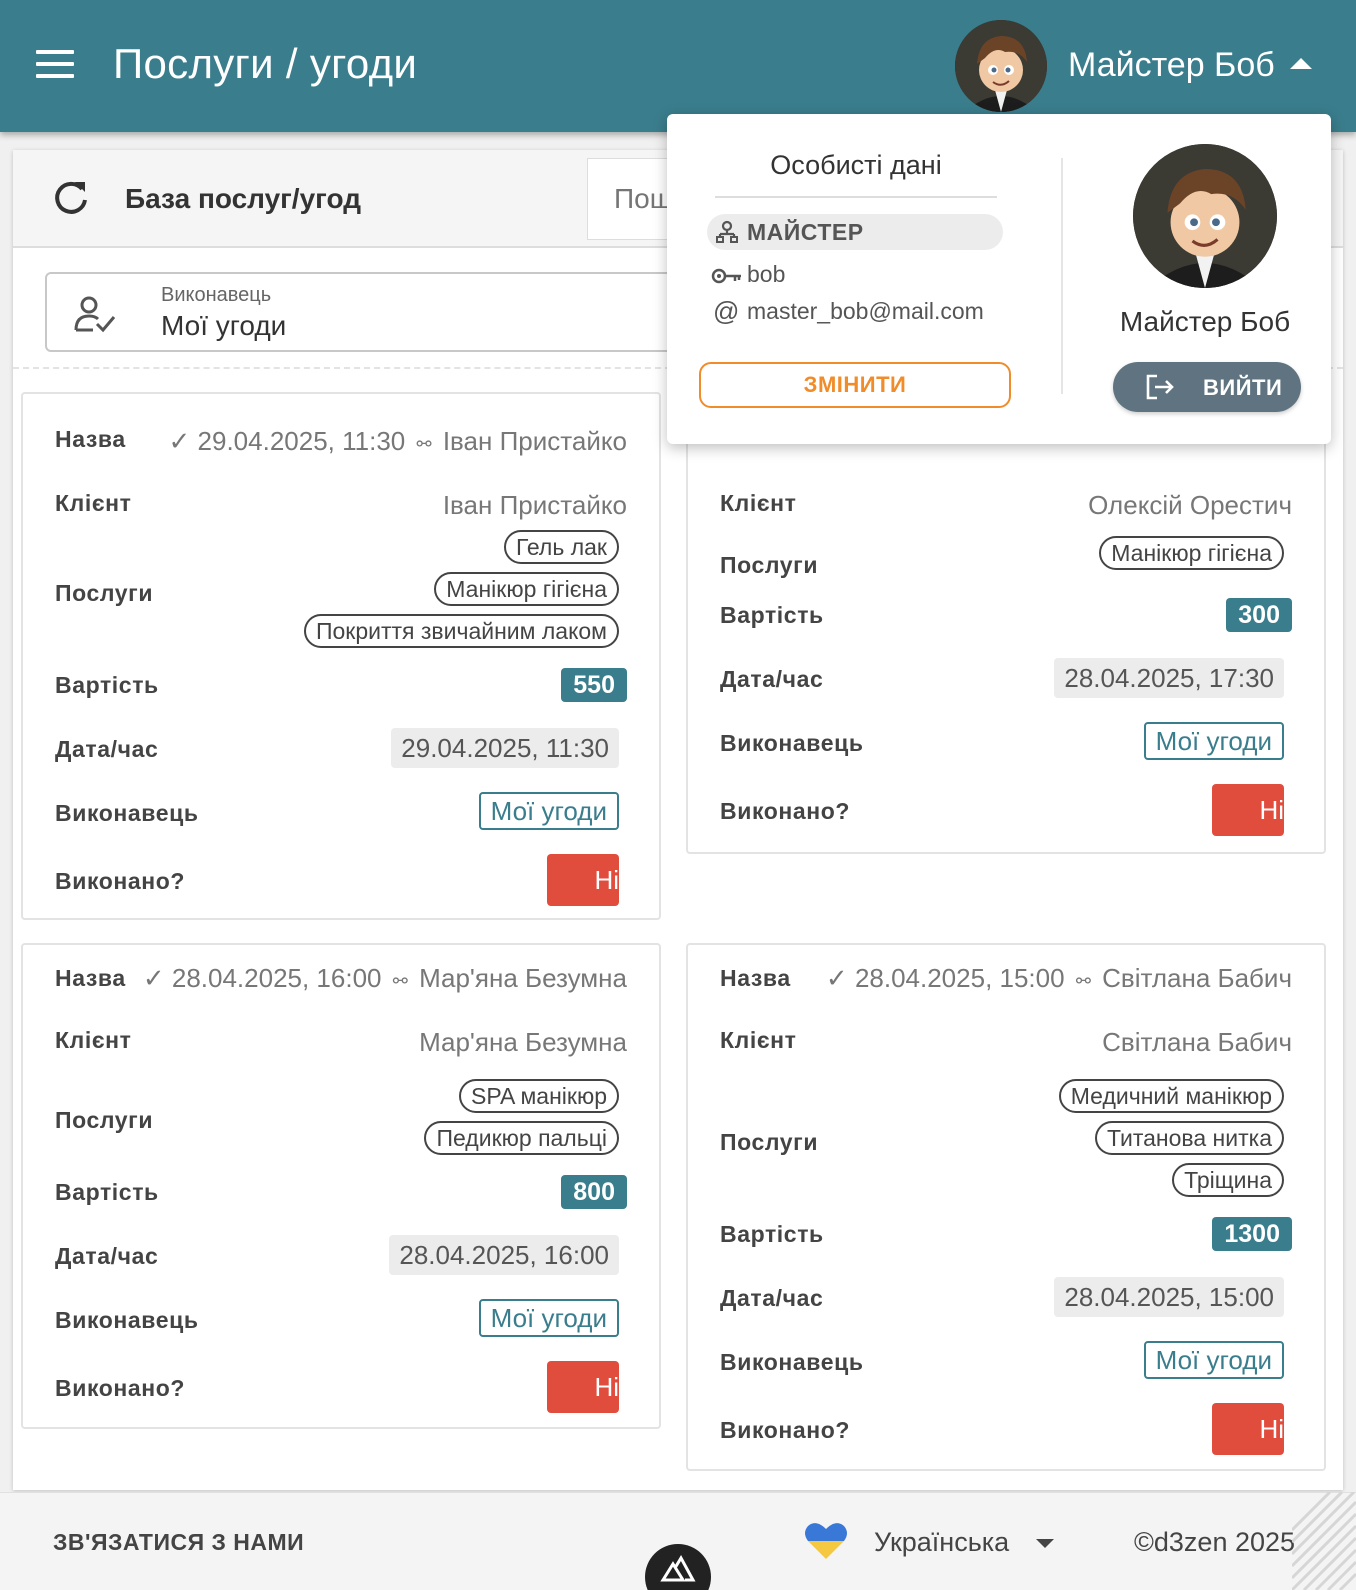 The image size is (1356, 1590). What do you see at coordinates (504, 1255) in the screenshot?
I see `datetime-value: 28.04.2025, 16:00` at bounding box center [504, 1255].